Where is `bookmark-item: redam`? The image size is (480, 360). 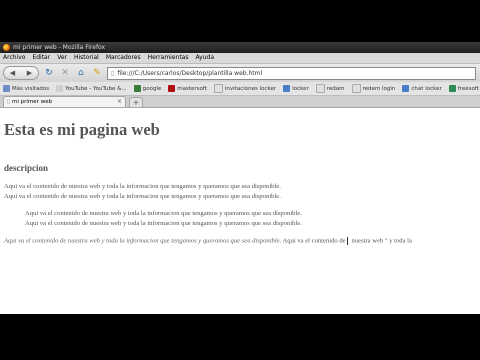 bookmark-item: redam is located at coordinates (330, 88).